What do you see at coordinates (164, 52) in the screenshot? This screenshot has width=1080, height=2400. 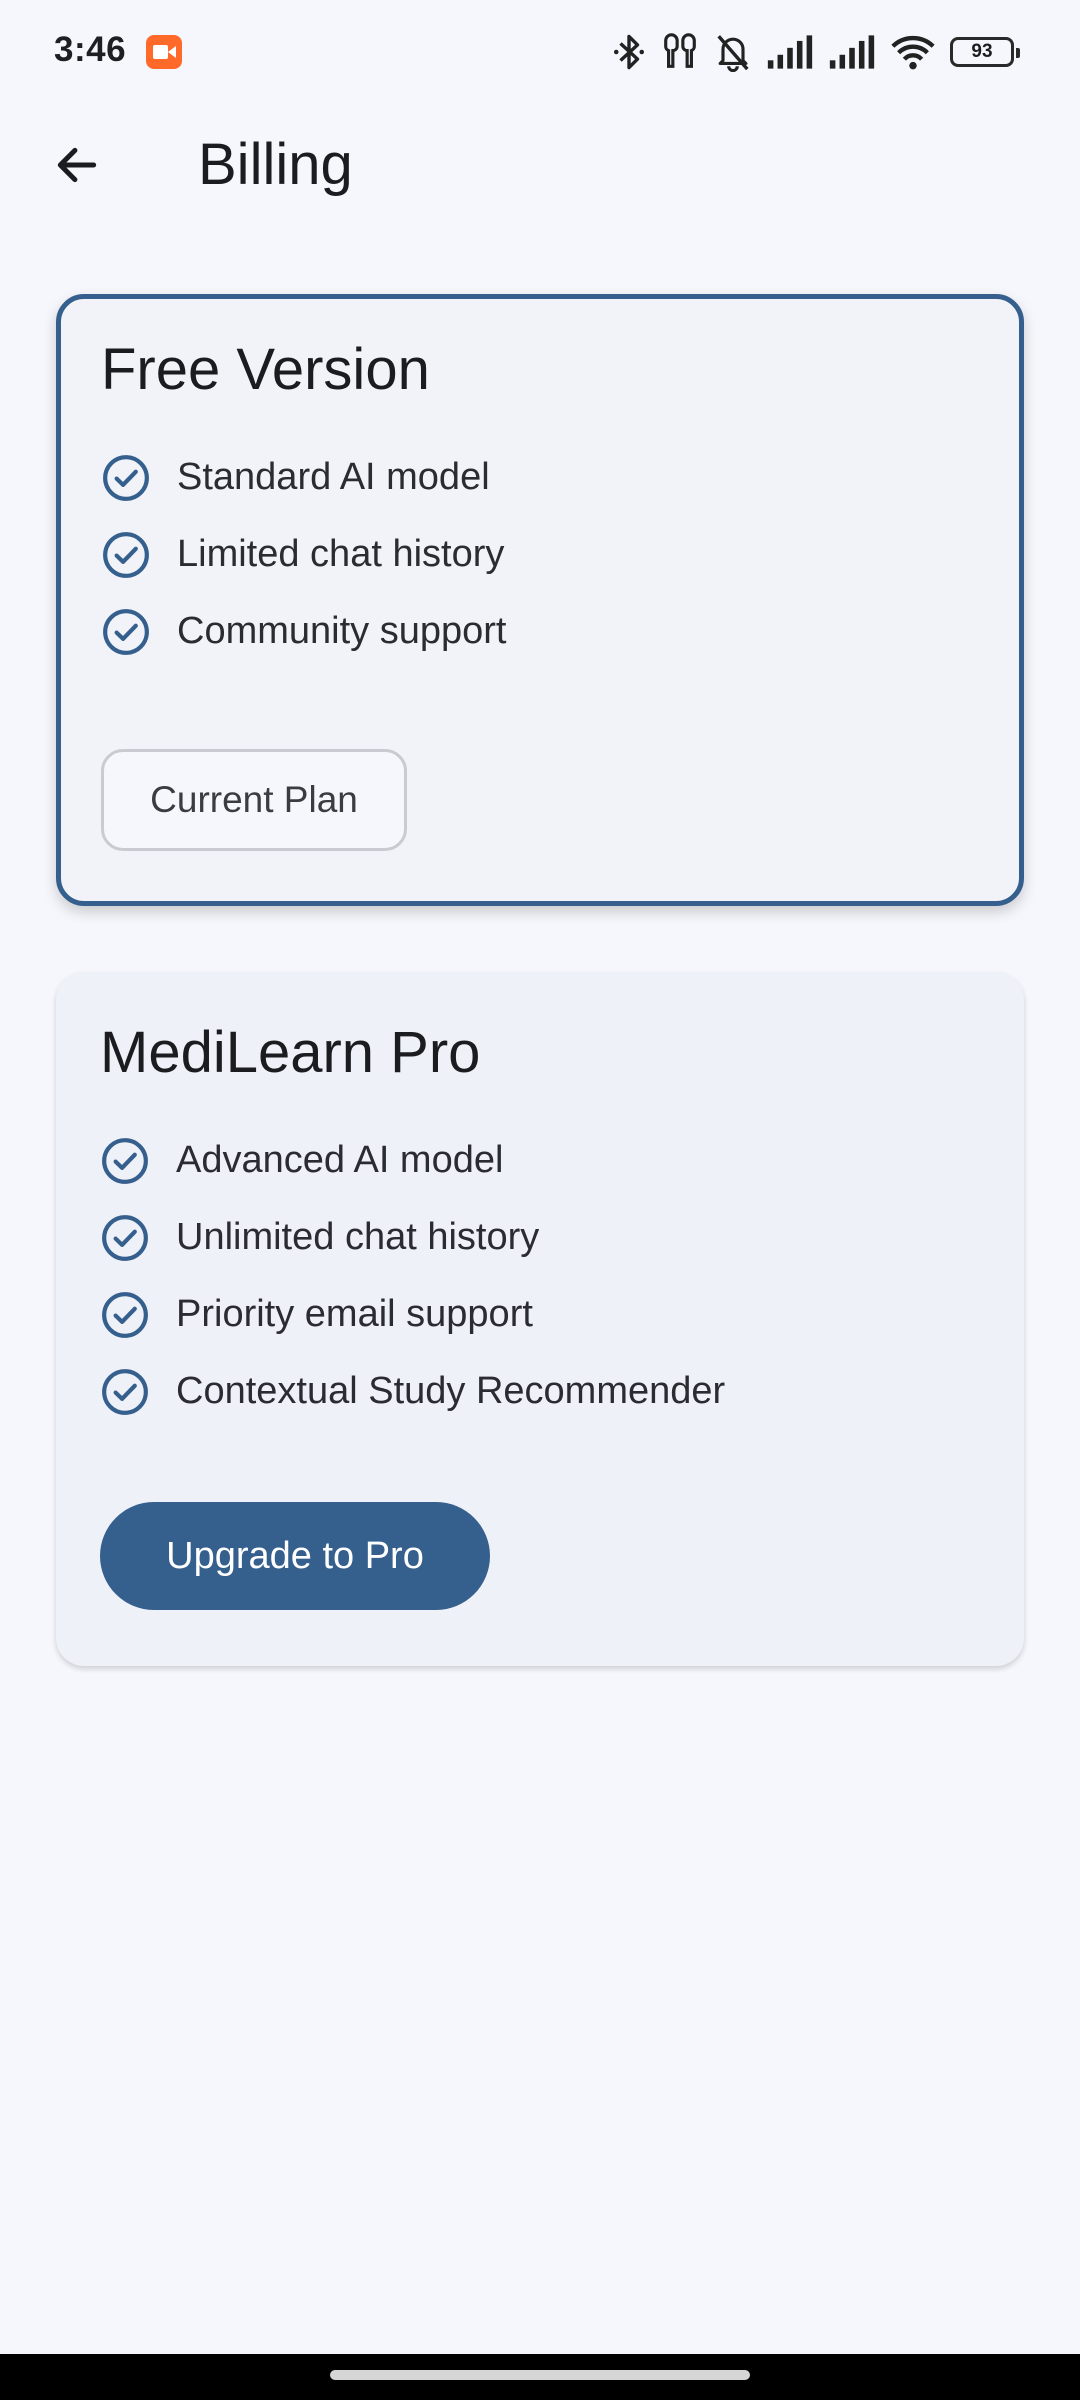 I see `screen-record-icon` at bounding box center [164, 52].